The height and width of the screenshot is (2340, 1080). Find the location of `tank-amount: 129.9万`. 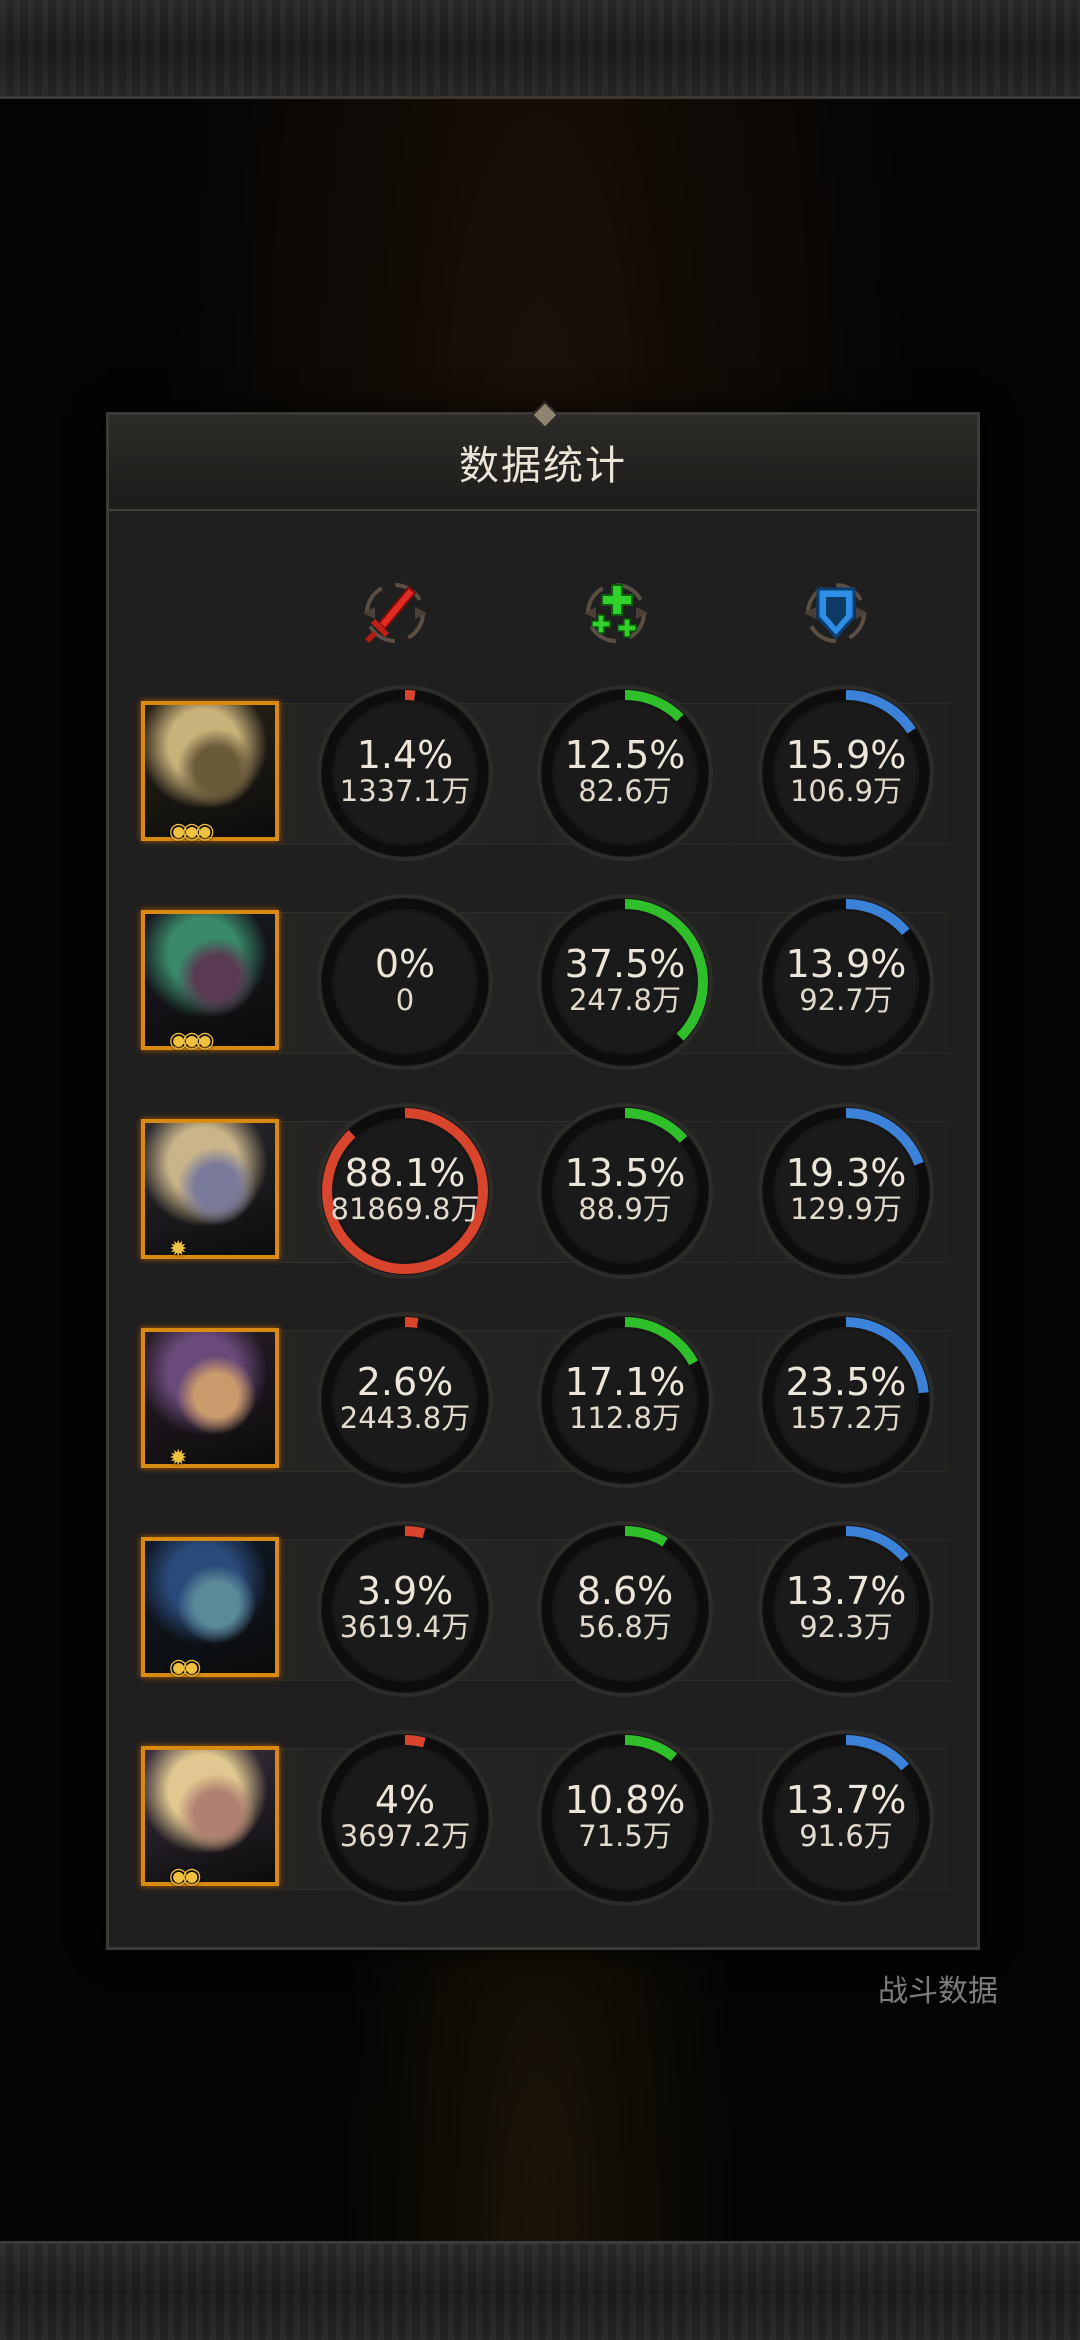

tank-amount: 129.9万 is located at coordinates (846, 1209).